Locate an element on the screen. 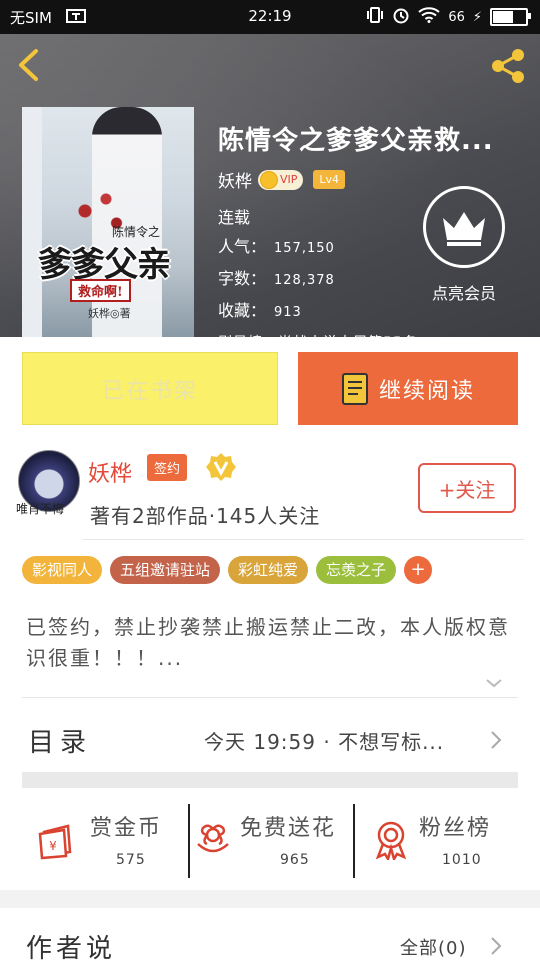 The image size is (540, 965). author-card: 唯肖不悔 妖桦 签约 著有2部作品·145人关注 +关注 is located at coordinates (270, 490).